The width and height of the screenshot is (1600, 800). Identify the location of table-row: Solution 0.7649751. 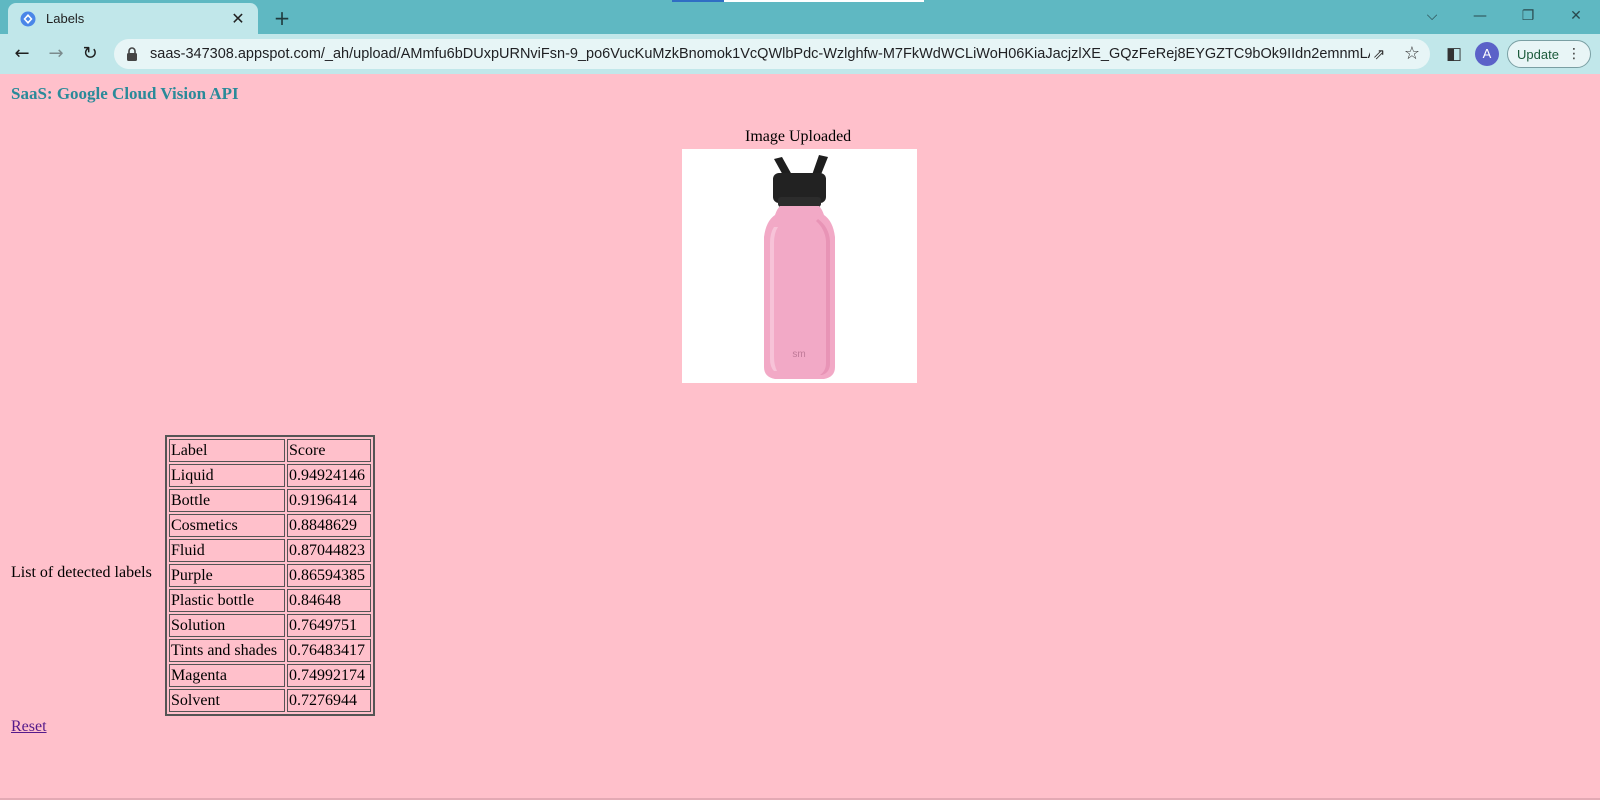
(270, 625).